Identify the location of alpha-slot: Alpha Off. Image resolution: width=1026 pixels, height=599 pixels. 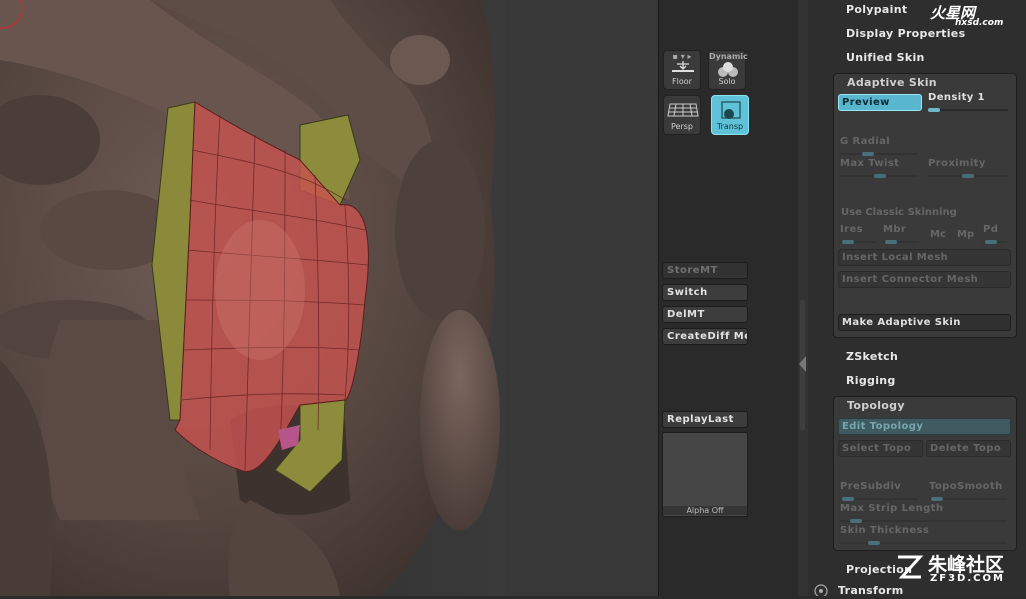
(705, 474).